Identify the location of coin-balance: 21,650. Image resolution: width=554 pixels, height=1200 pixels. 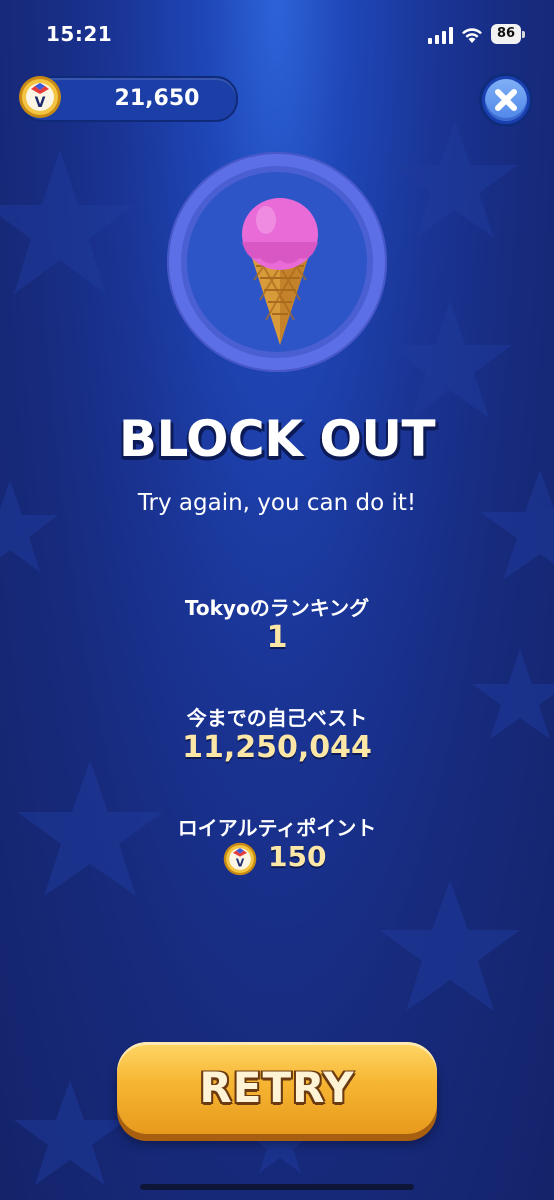
(157, 98).